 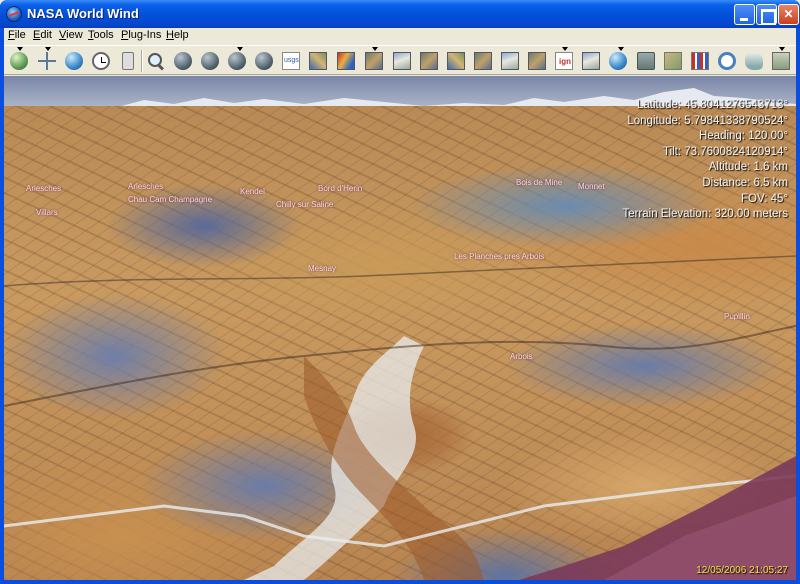 What do you see at coordinates (700, 61) in the screenshot?
I see `chart-icon` at bounding box center [700, 61].